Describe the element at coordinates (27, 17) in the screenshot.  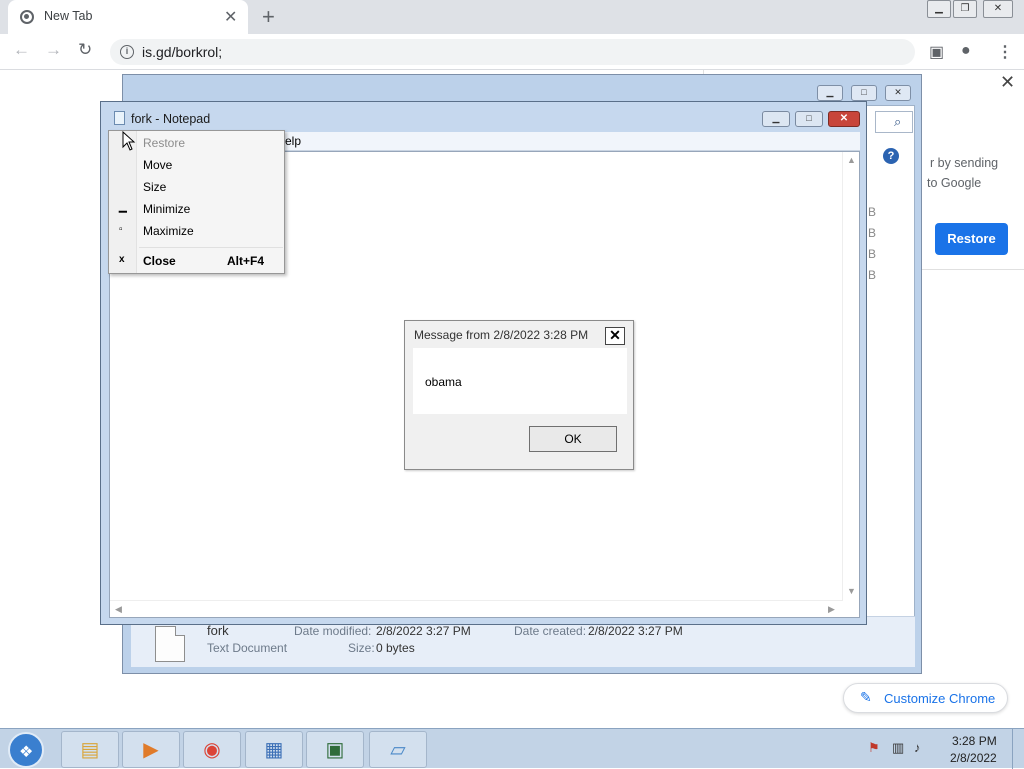
I see `chrome-favicon-icon` at that location.